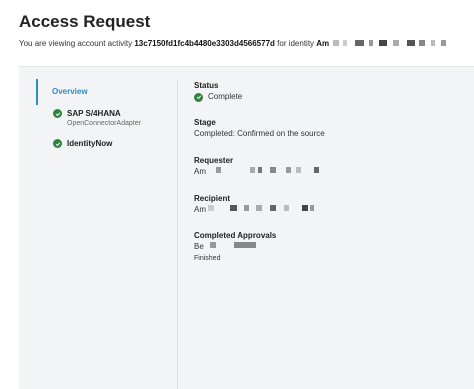 The width and height of the screenshot is (474, 389). Describe the element at coordinates (259, 133) in the screenshot. I see `stage-value: Completed: Confirmed on the source` at that location.